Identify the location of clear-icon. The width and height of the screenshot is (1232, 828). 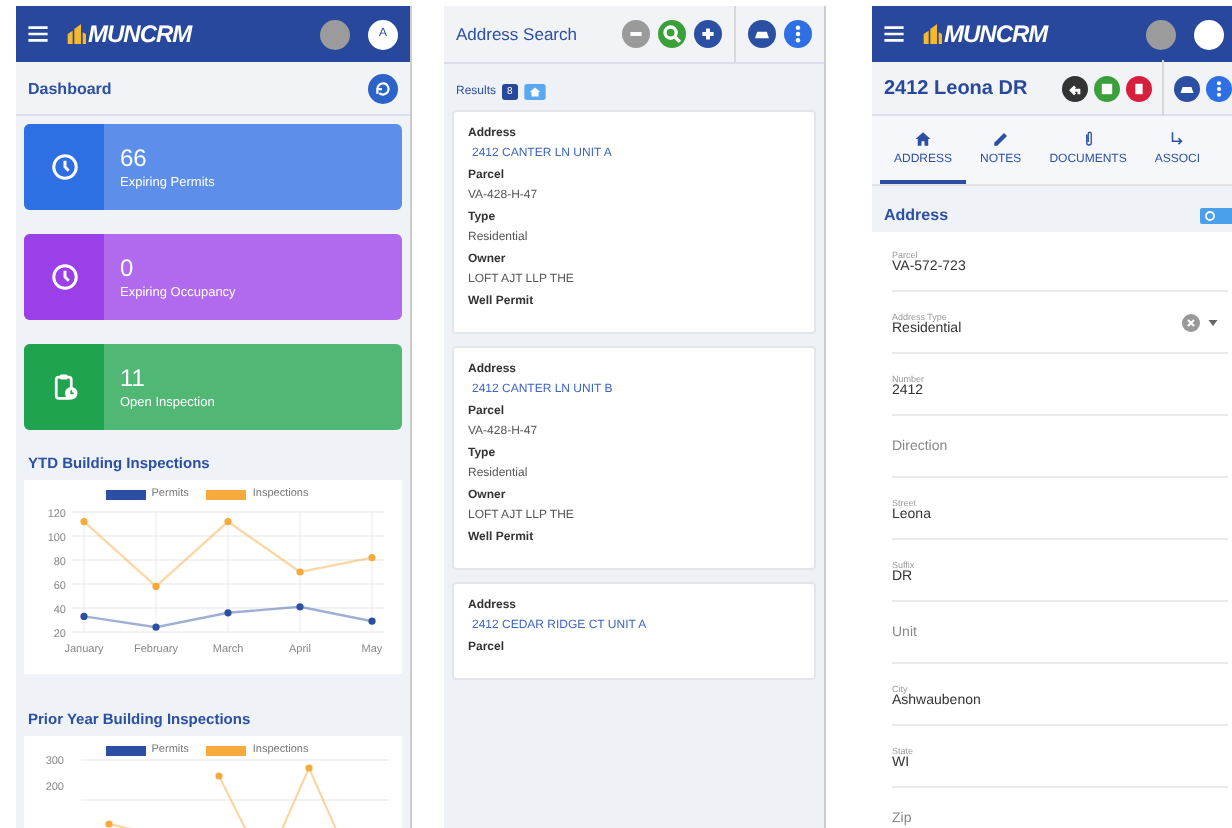
(1191, 323).